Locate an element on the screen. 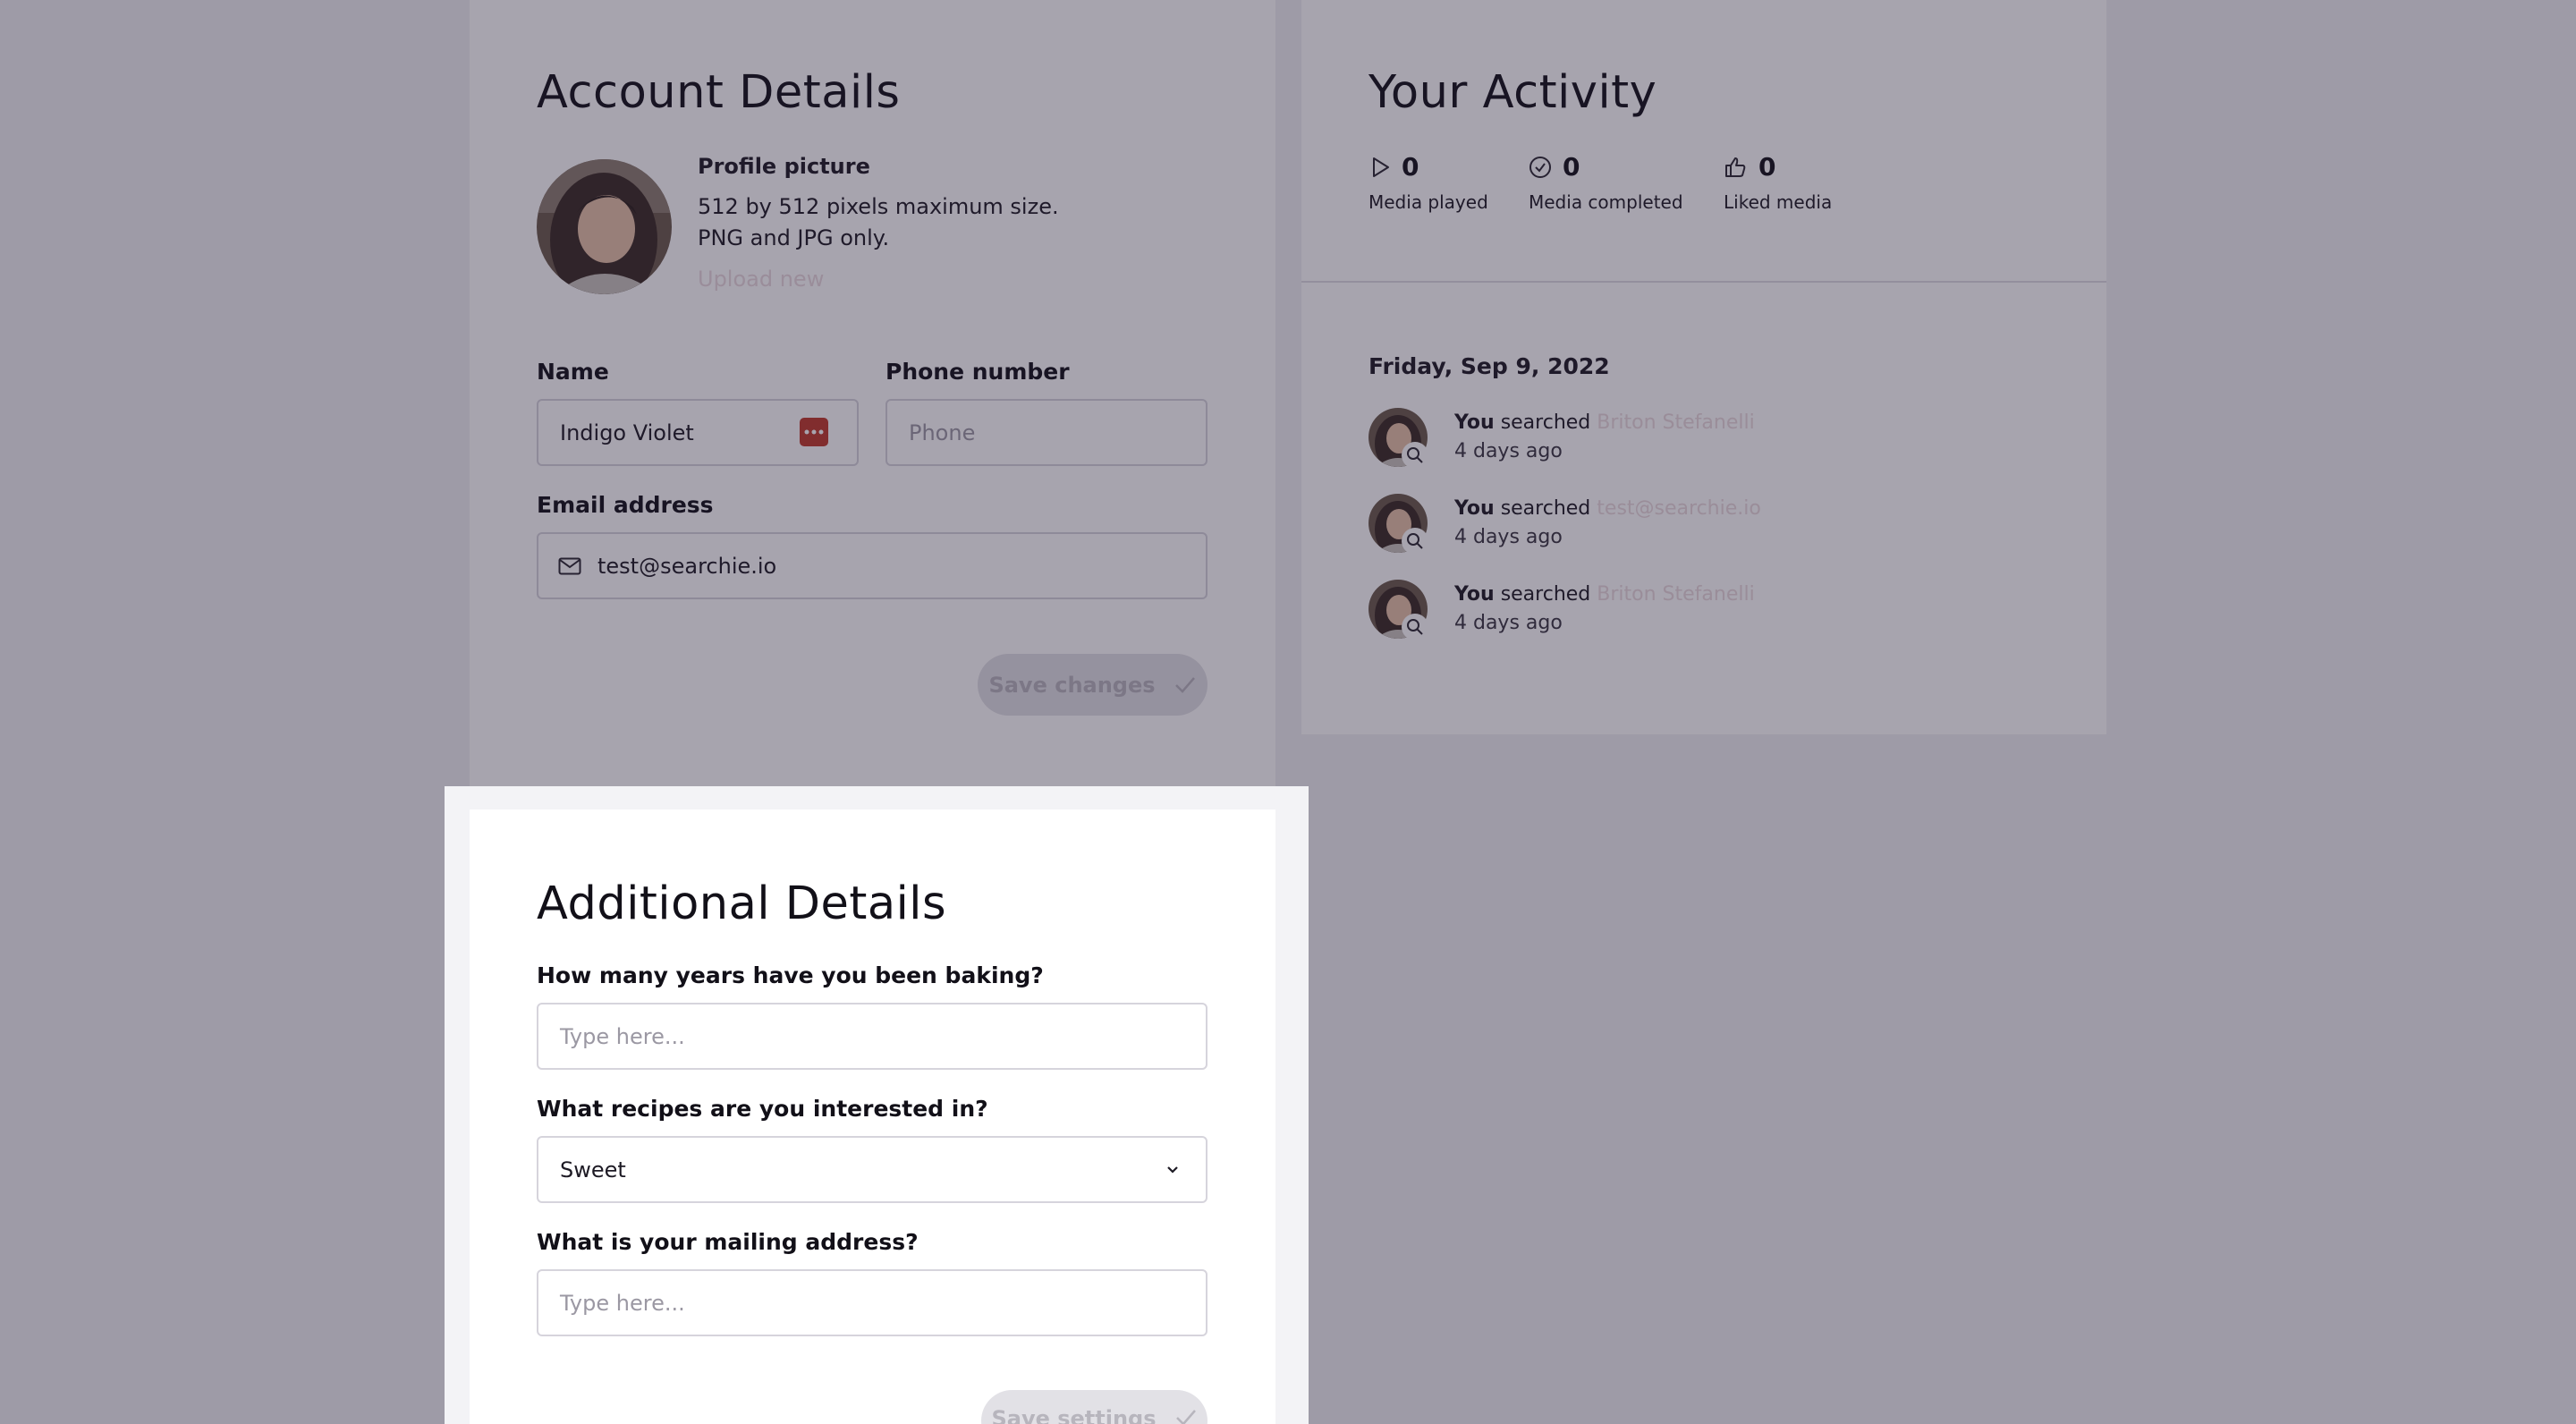  check-icon is located at coordinates (1185, 1417).